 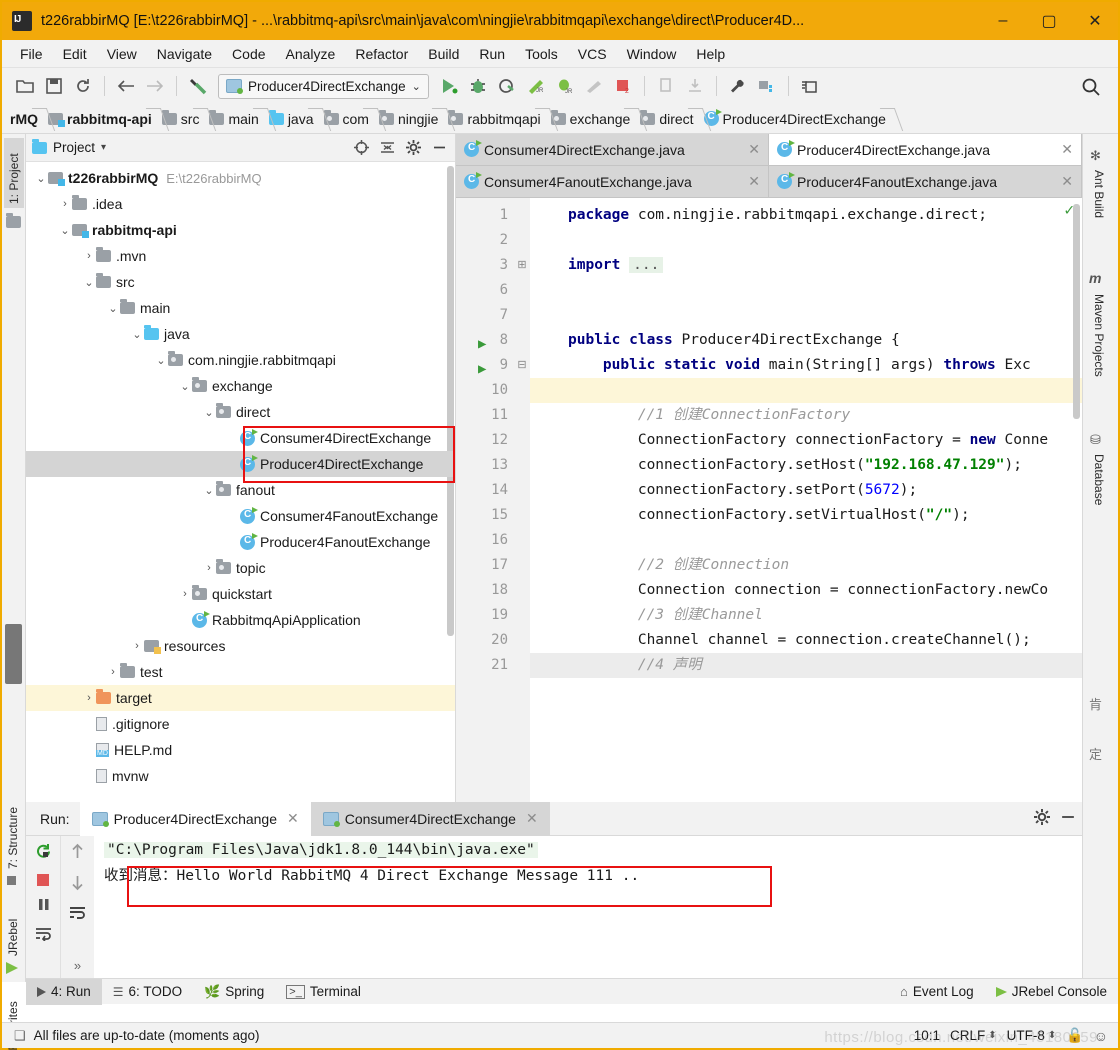 What do you see at coordinates (240, 412) in the screenshot?
I see `tree-item-direct: ⌄ direct` at bounding box center [240, 412].